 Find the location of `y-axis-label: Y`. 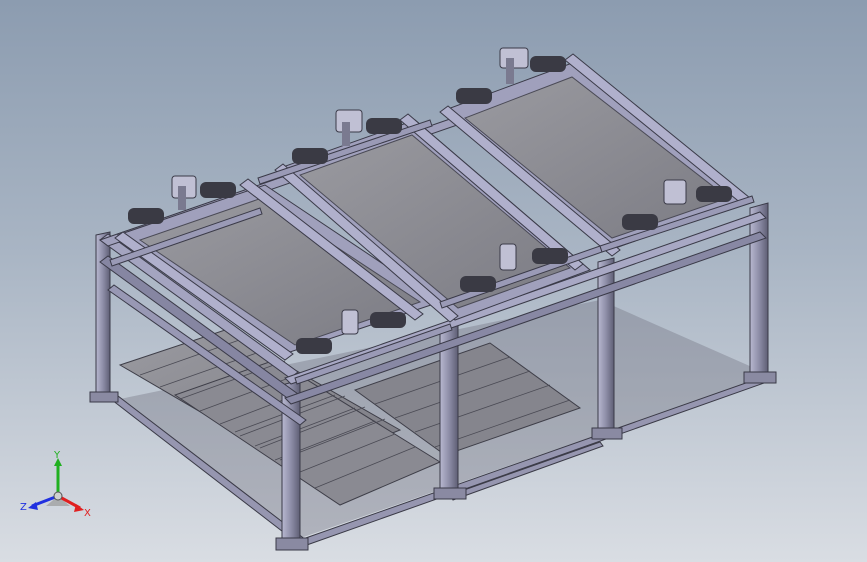

y-axis-label: Y is located at coordinates (57, 455).